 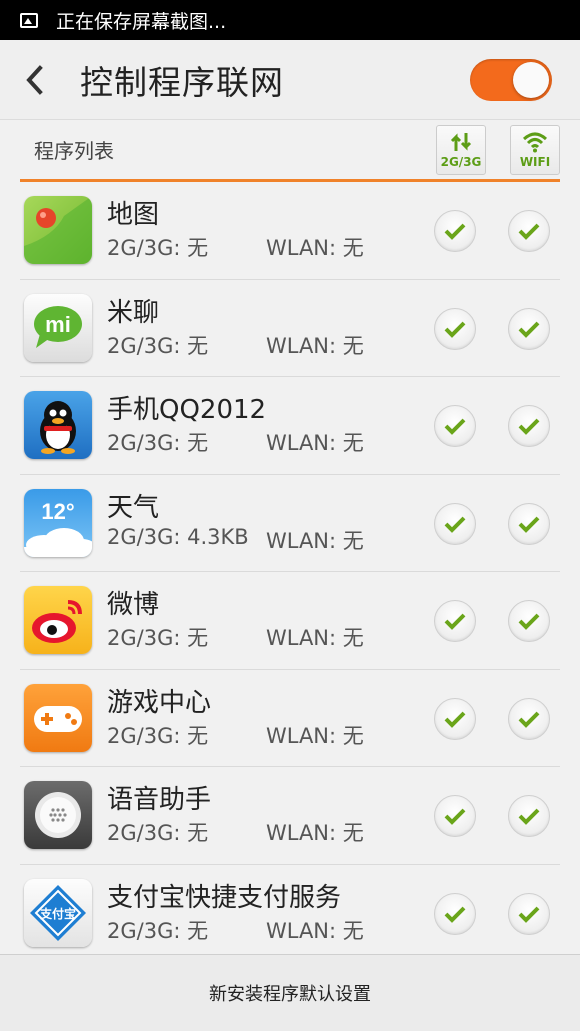 I want to click on weibo-icon, so click(x=58, y=620).